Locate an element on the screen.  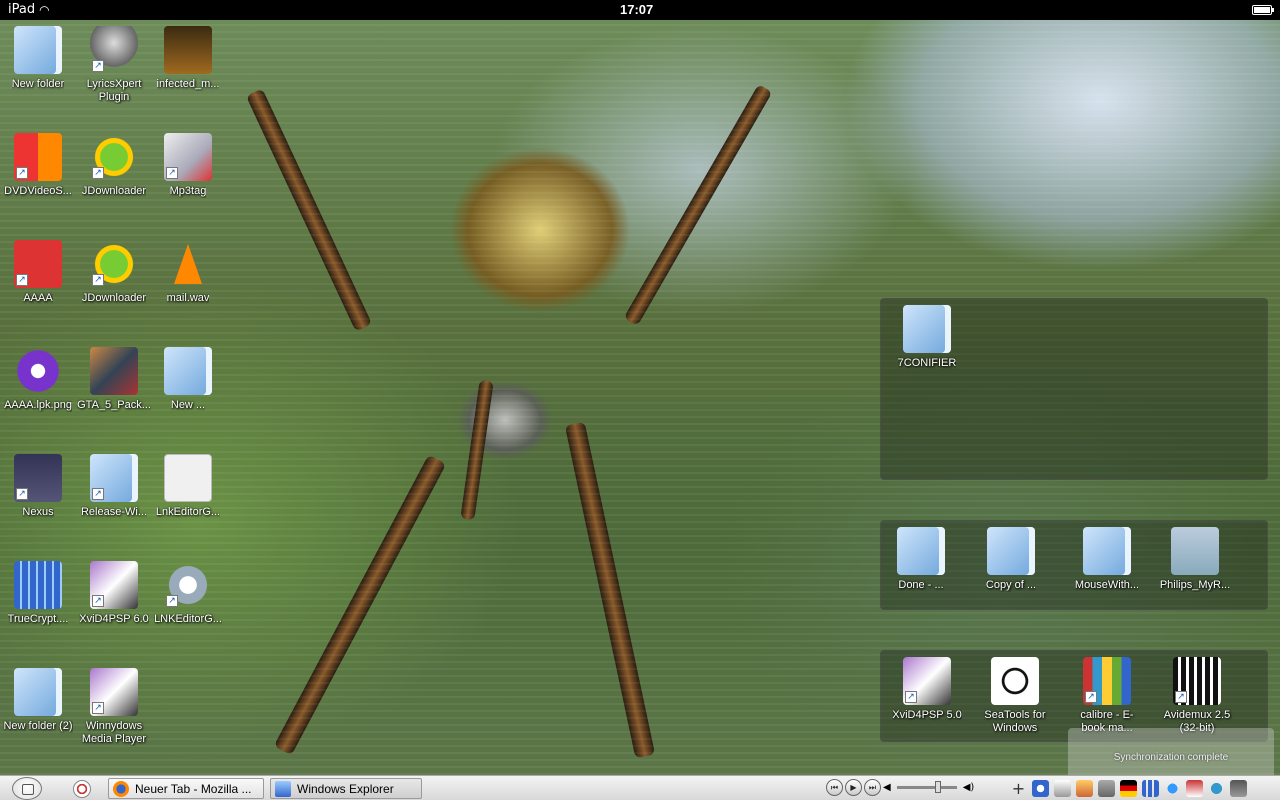
taskbar-button-explorer: Windows Explorer is located at coordinates (346, 788).